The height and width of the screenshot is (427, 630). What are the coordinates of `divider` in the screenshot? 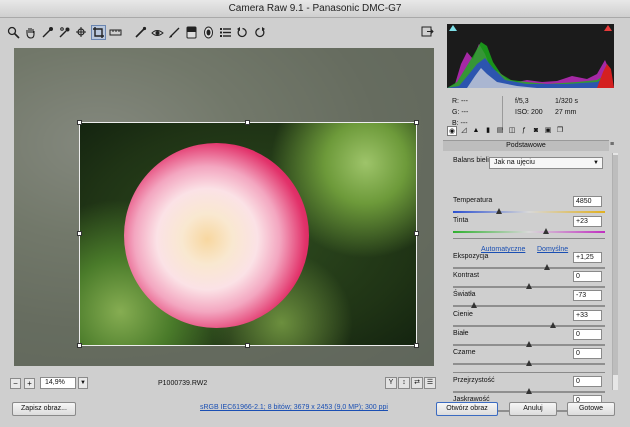 It's located at (529, 372).